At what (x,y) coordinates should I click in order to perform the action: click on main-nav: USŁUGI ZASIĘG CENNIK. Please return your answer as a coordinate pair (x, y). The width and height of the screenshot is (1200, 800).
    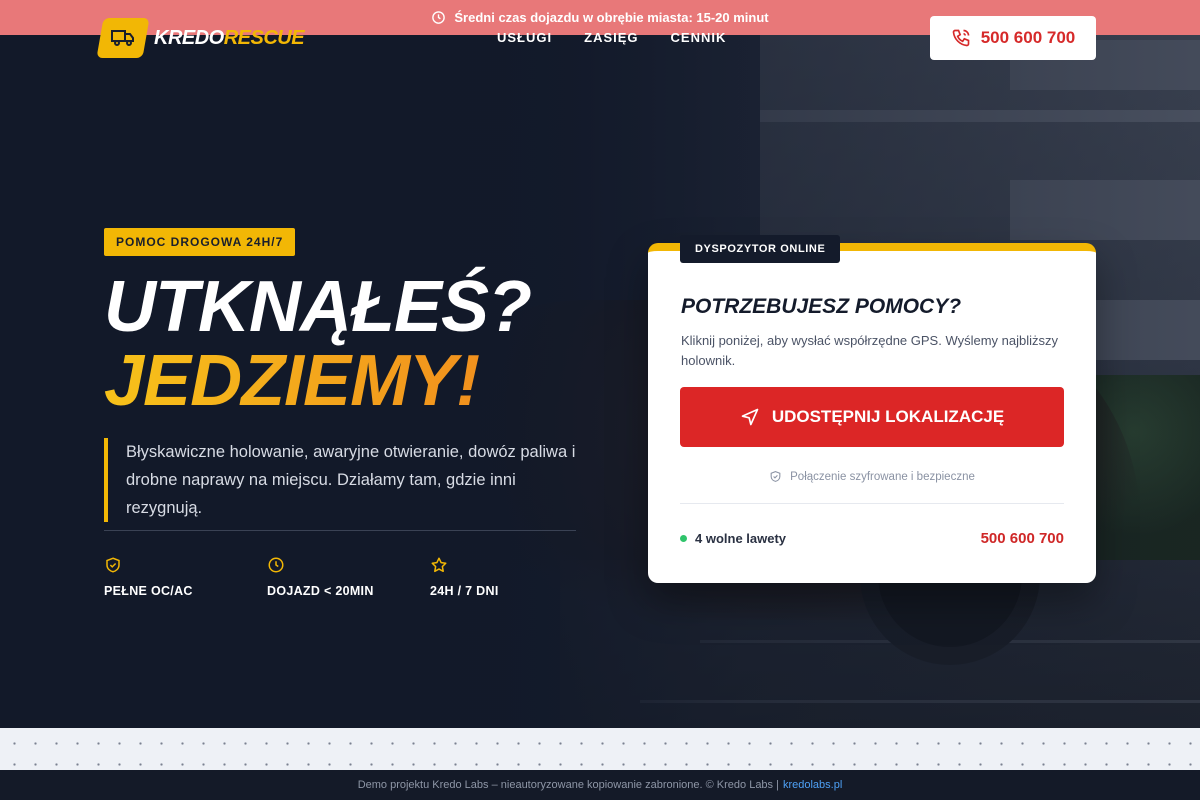
    Looking at the image, I should click on (611, 37).